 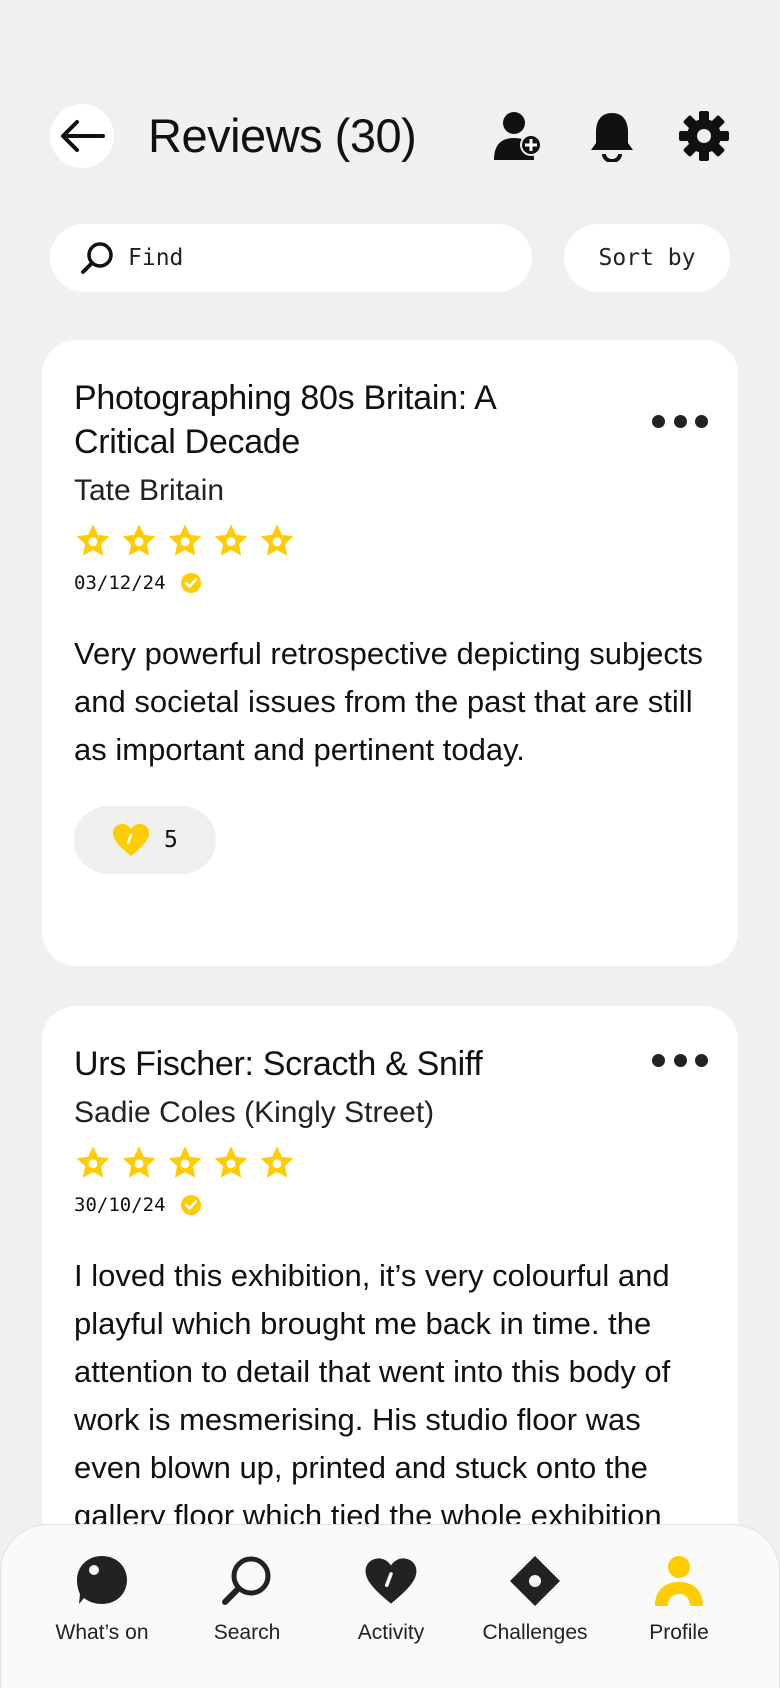 What do you see at coordinates (679, 1632) in the screenshot?
I see `nav-label: Profile` at bounding box center [679, 1632].